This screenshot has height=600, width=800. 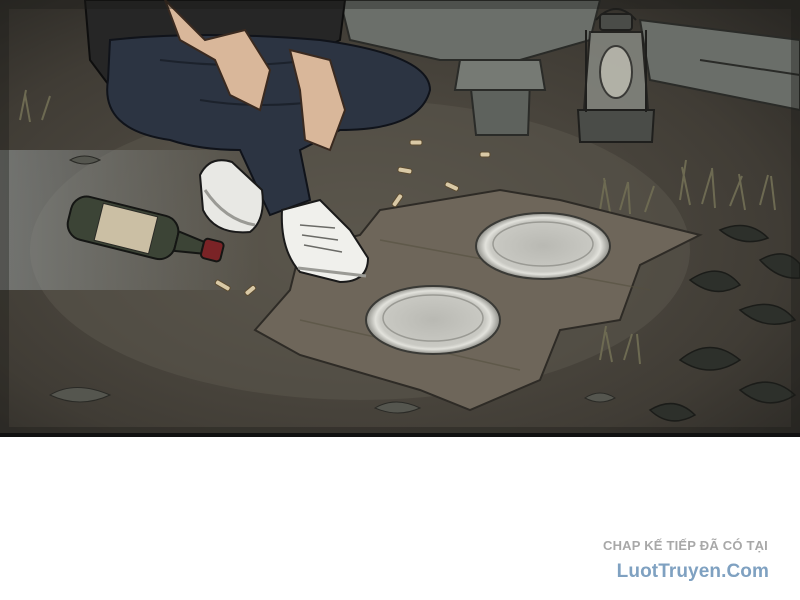 I want to click on plate-back, so click(x=543, y=246).